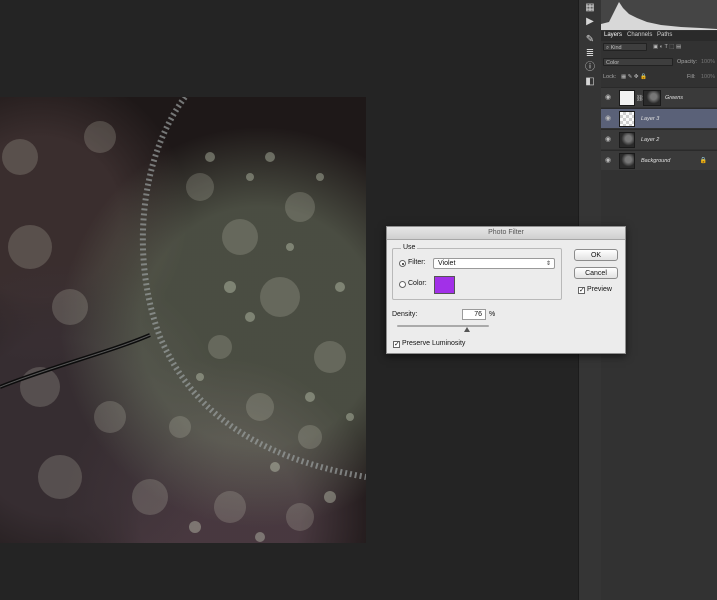 The image size is (717, 600). What do you see at coordinates (477, 274) in the screenshot?
I see `use-group` at bounding box center [477, 274].